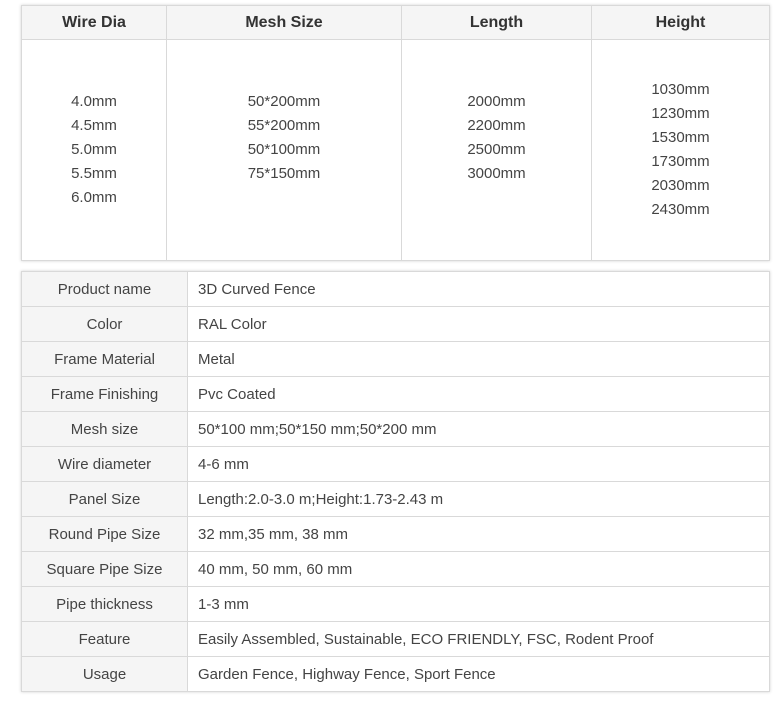 The height and width of the screenshot is (702, 778). I want to click on property-row: Square Pipe Size 40 mm, 50 mm, 60 mm, so click(395, 569).